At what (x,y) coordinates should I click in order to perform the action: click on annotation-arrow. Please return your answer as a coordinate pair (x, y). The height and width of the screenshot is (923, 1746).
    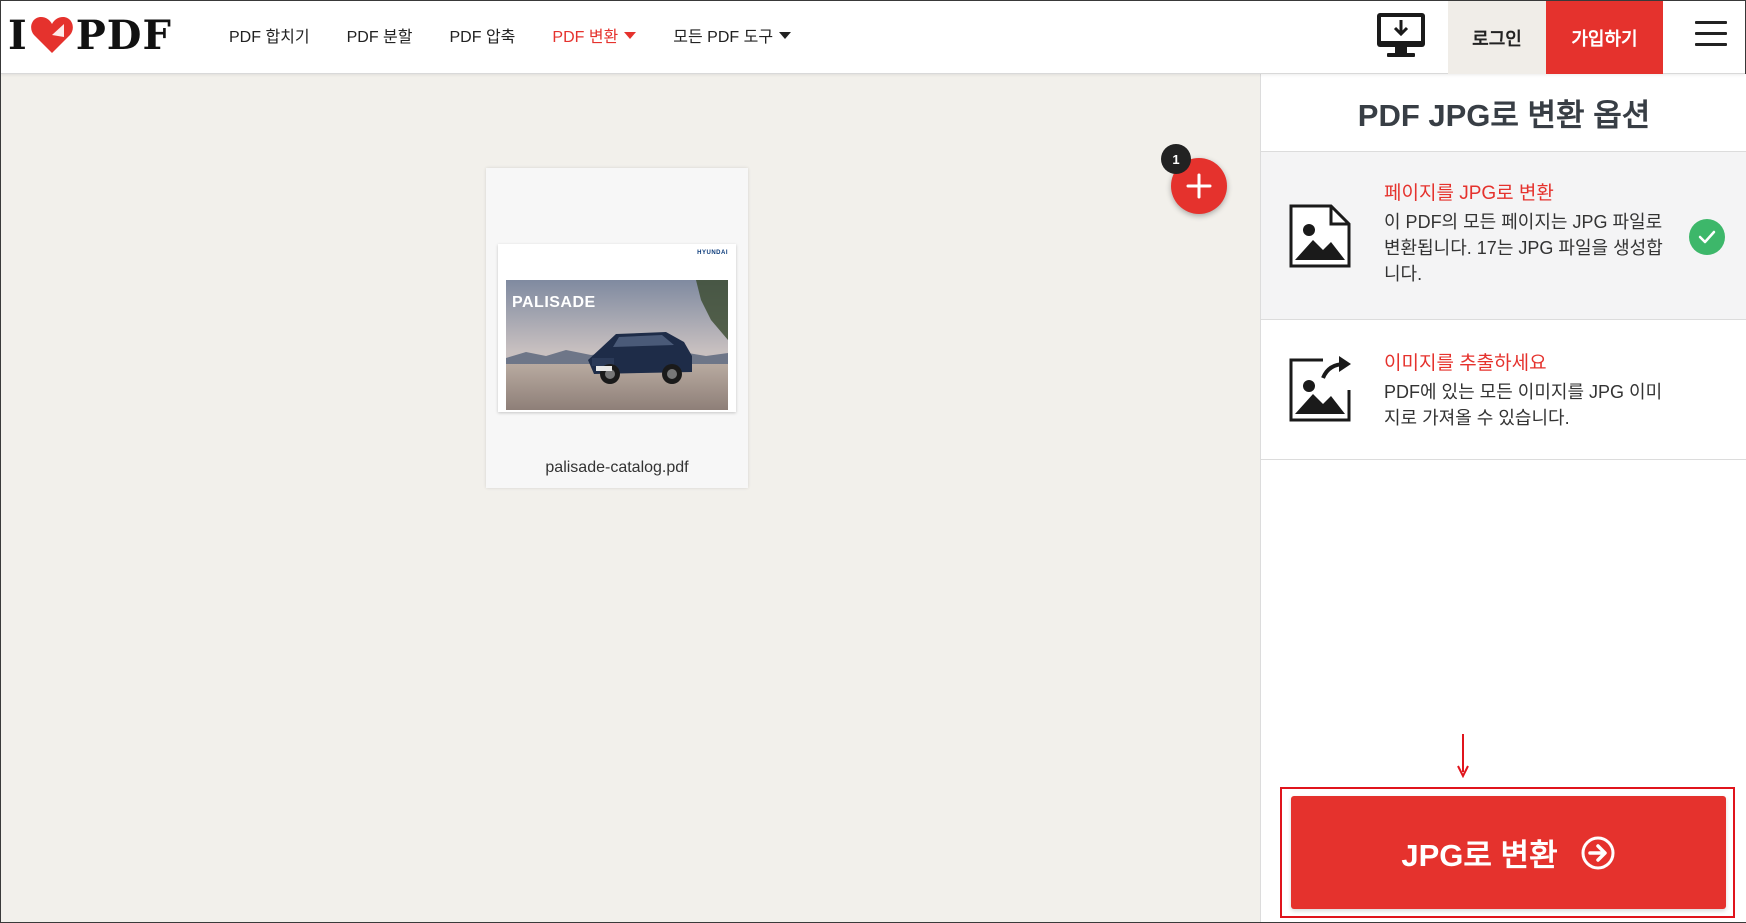
    Looking at the image, I should click on (1463, 756).